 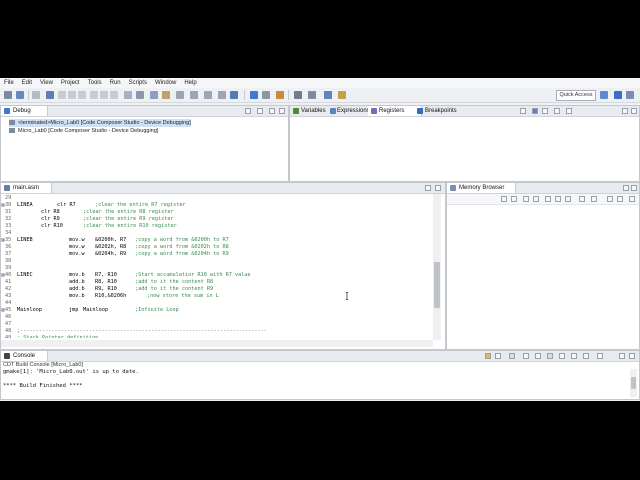 I want to click on debug-icon, so click(x=254, y=95).